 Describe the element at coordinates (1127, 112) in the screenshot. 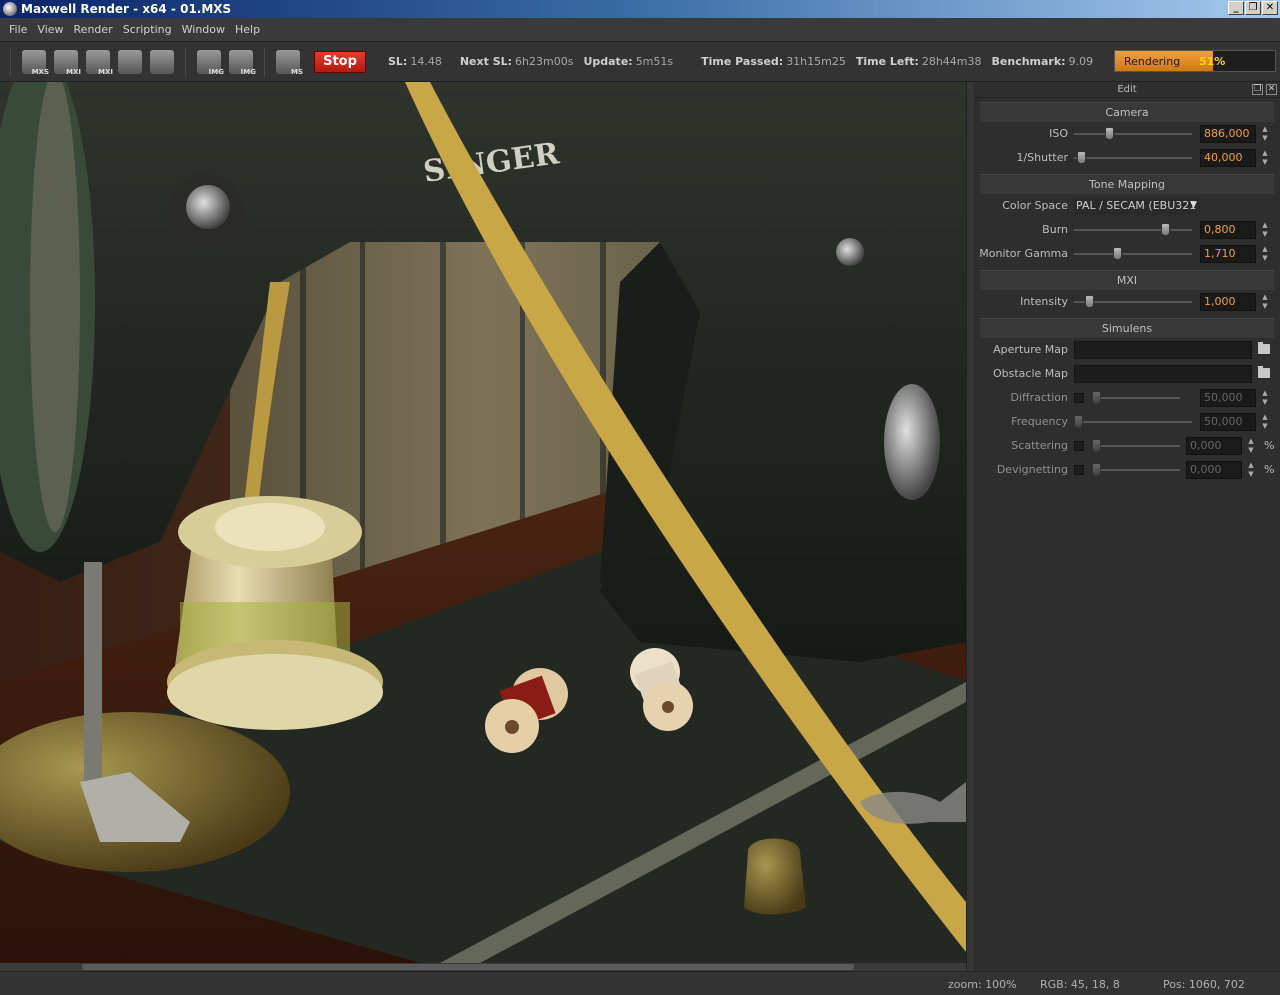

I see `section-camera: Camera` at that location.